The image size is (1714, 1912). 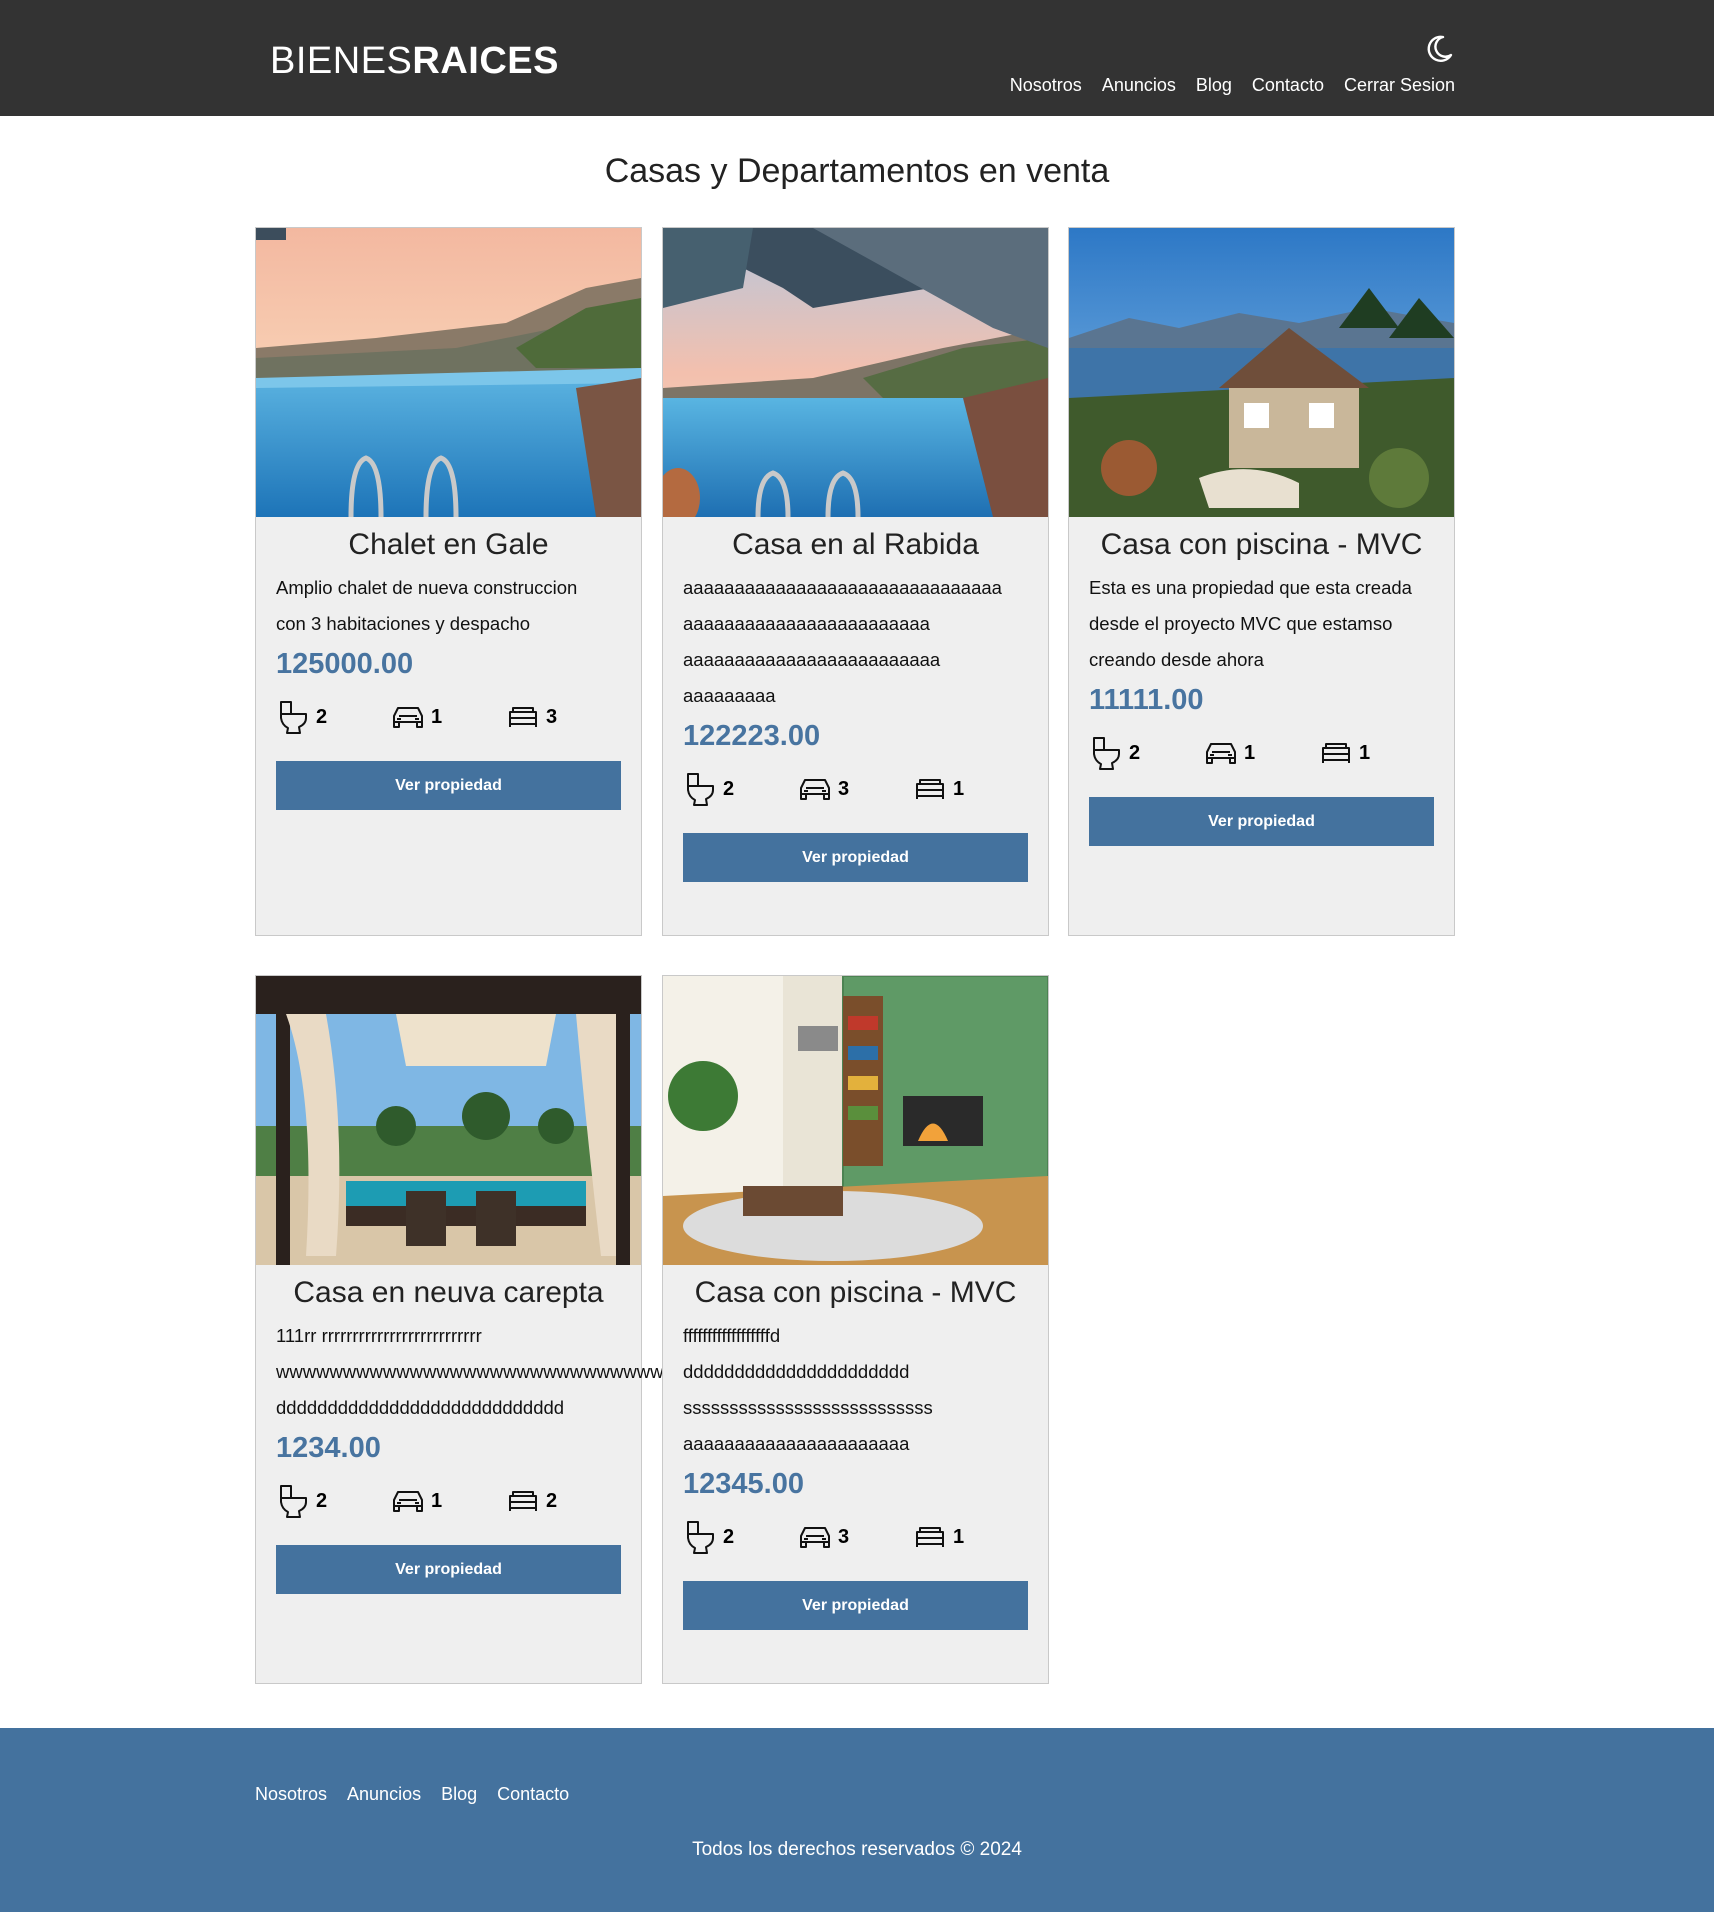 I want to click on property-price: 122223.00, so click(x=752, y=736).